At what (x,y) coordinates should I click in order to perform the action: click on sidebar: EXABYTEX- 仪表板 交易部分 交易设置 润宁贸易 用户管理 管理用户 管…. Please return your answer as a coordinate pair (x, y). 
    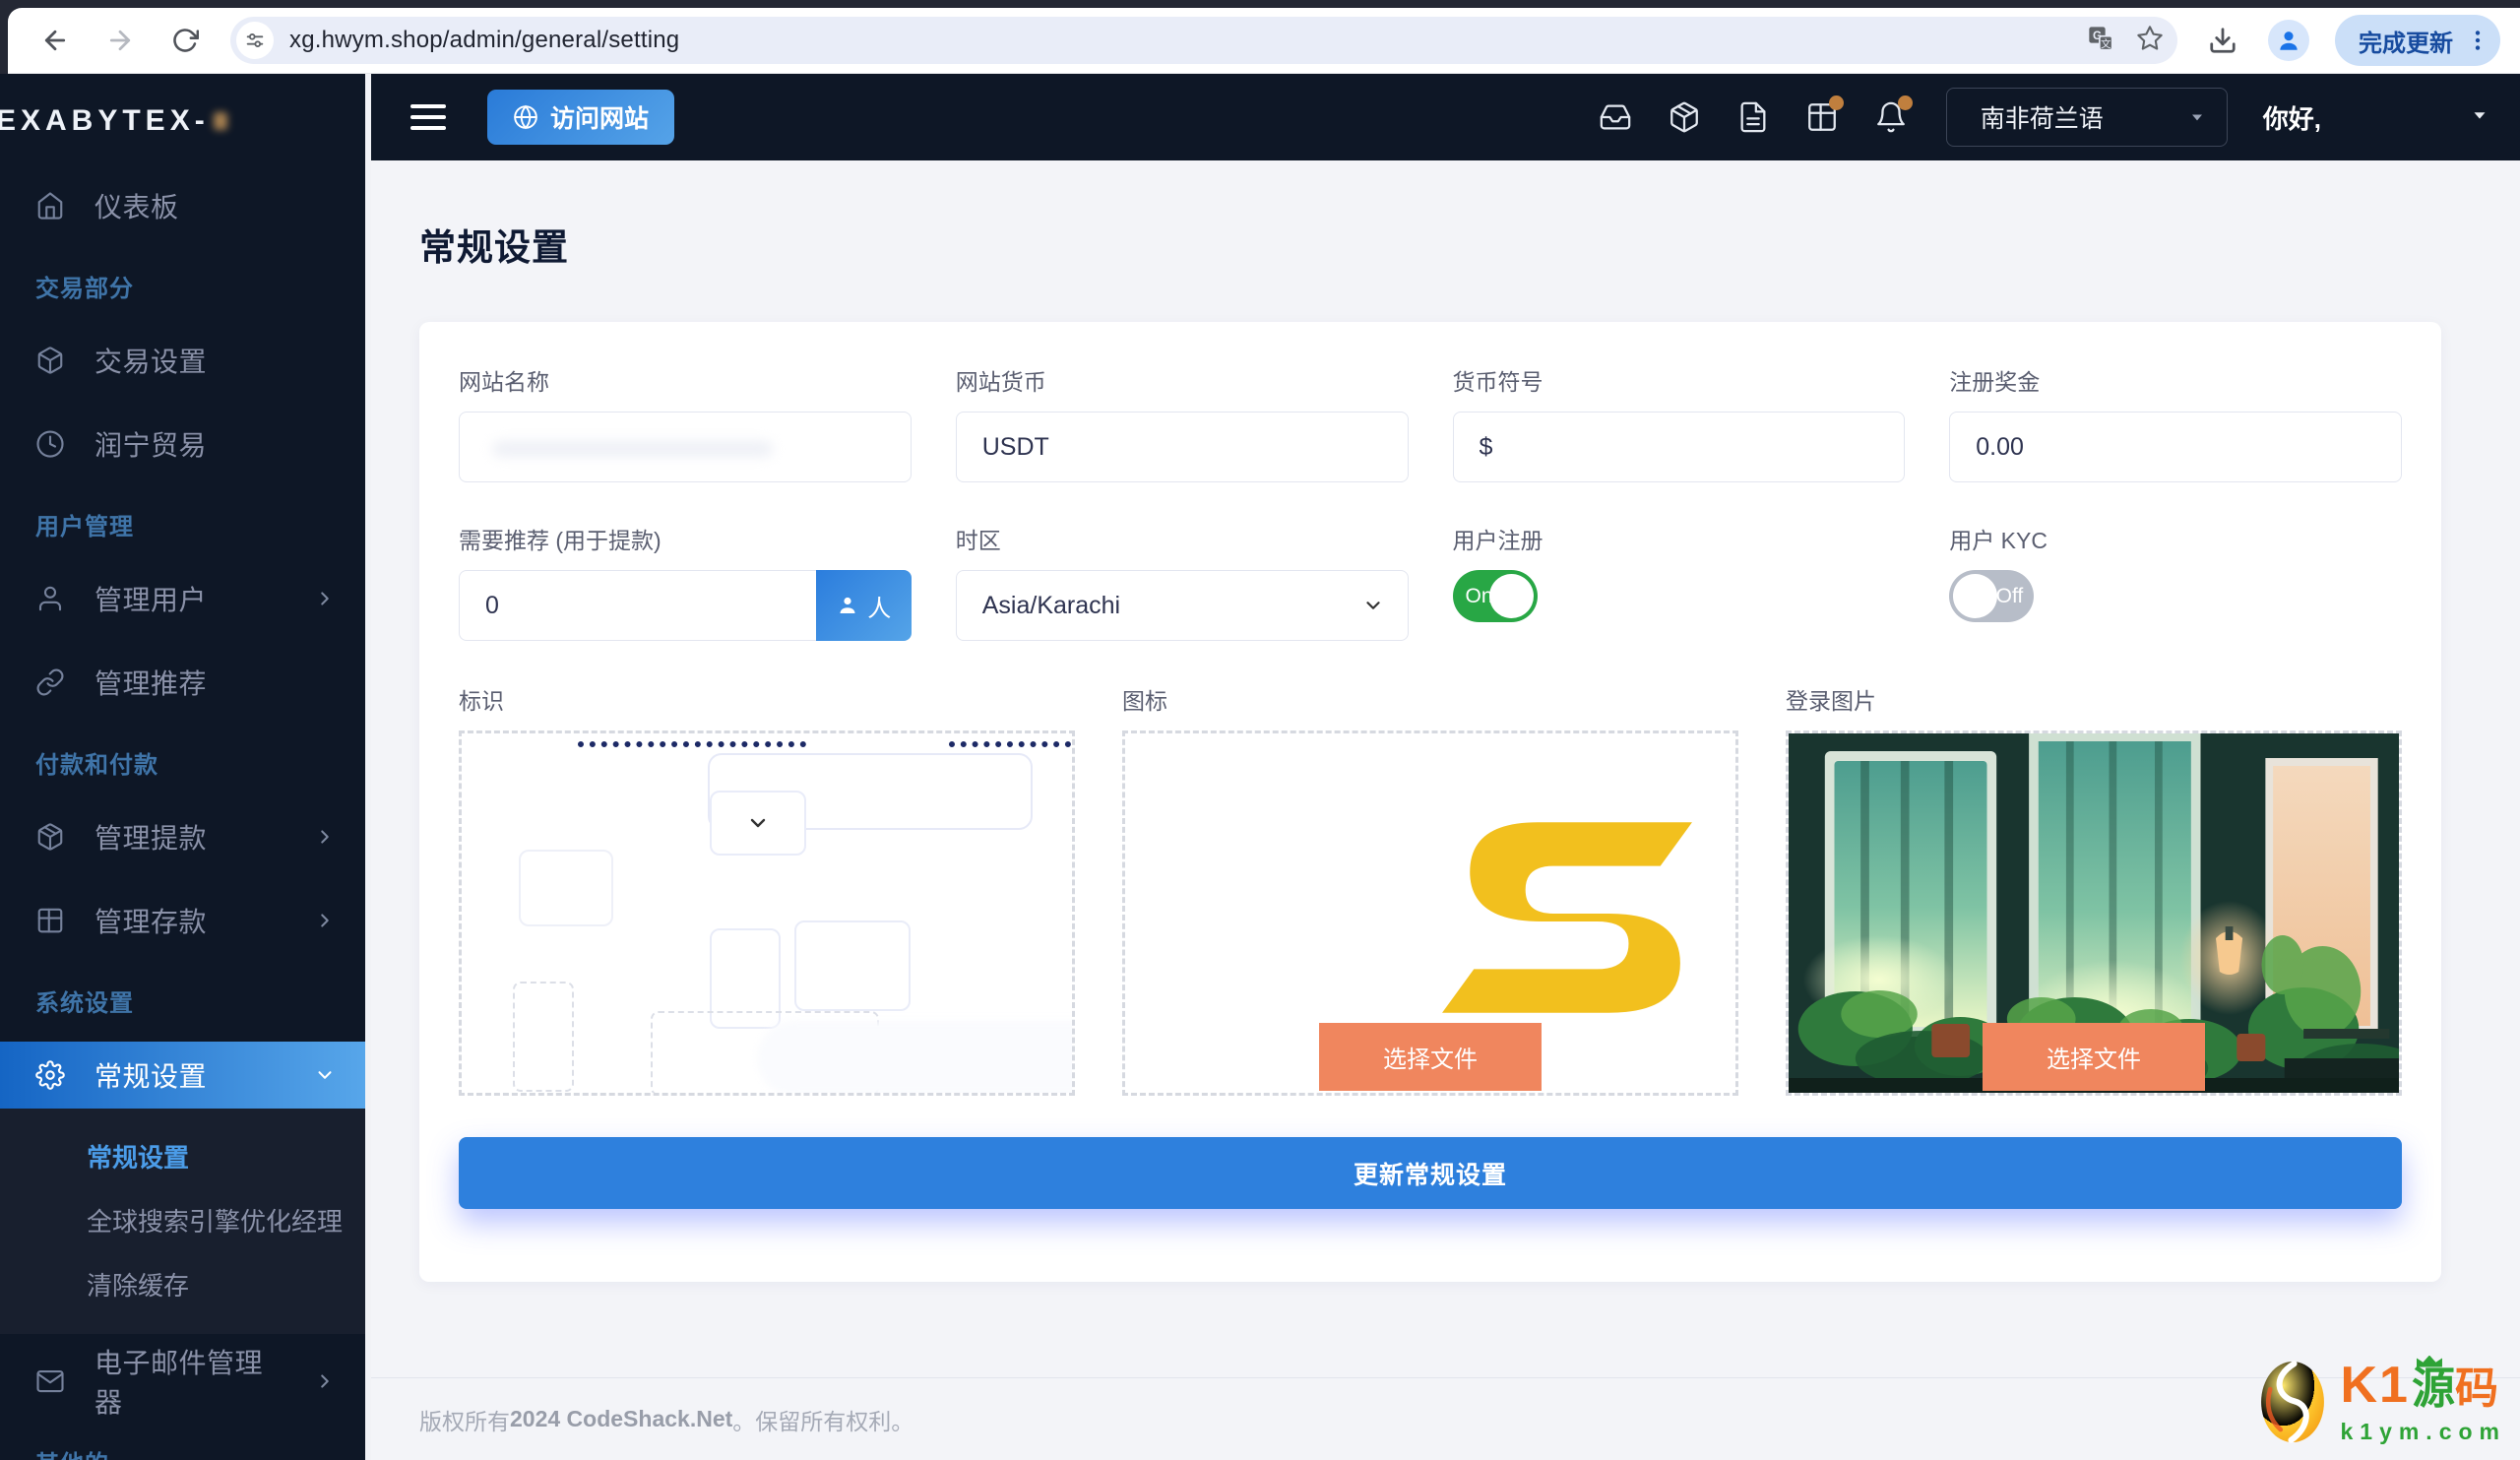
    Looking at the image, I should click on (185, 767).